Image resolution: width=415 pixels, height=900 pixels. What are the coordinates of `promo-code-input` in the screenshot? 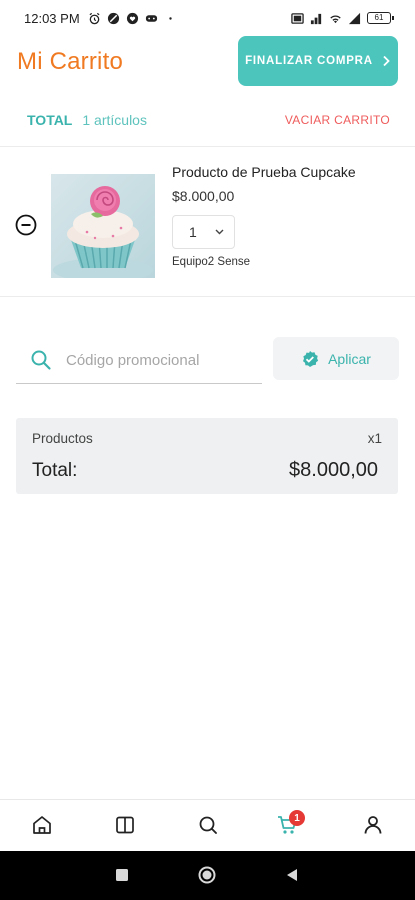 It's located at (151, 360).